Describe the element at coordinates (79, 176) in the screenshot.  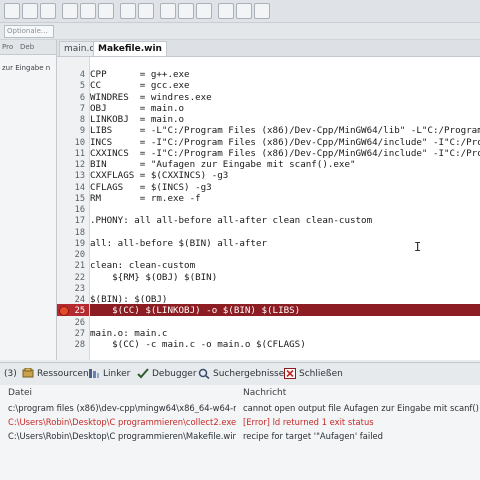
I see `line-number: 13` at that location.